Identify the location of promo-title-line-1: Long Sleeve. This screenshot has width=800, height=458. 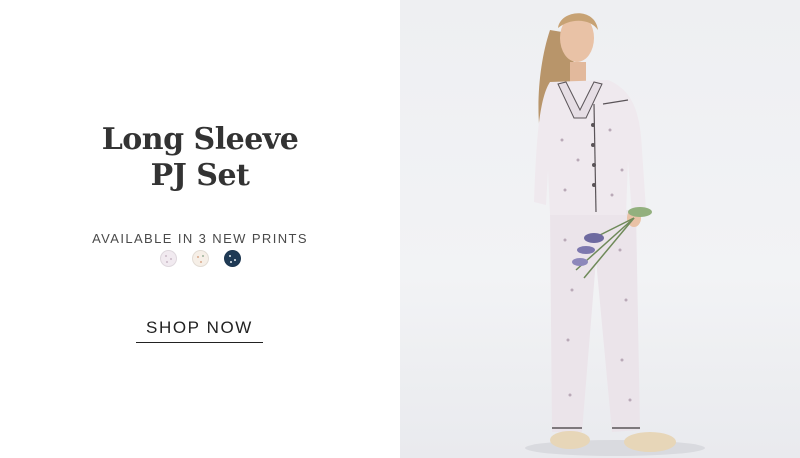
(200, 139).